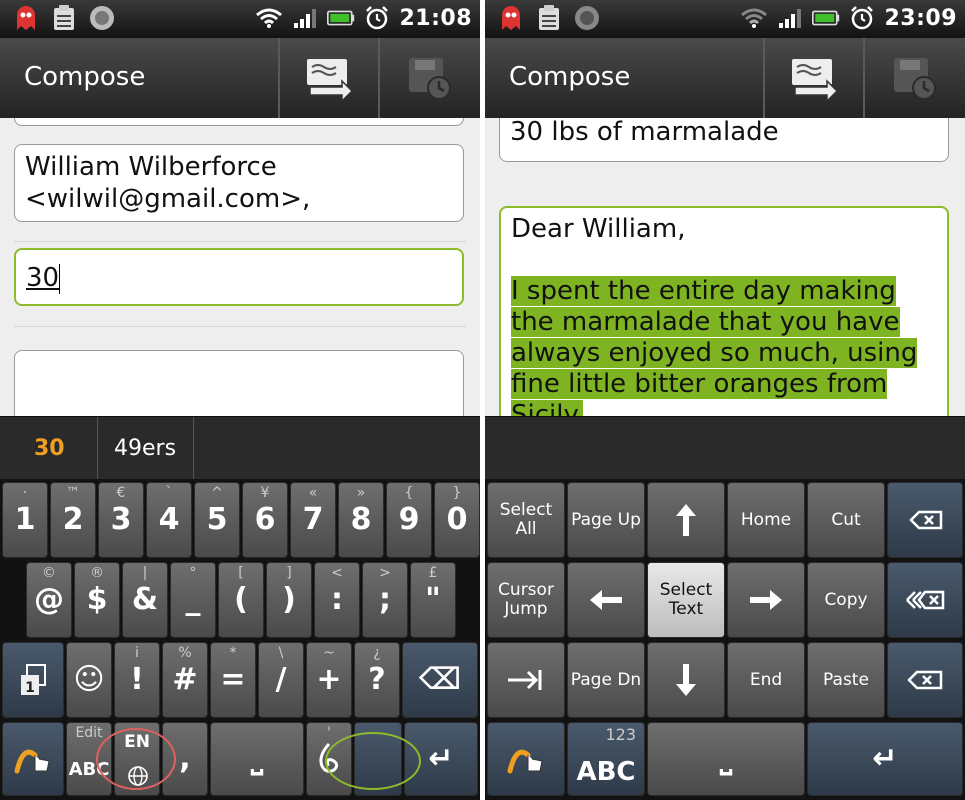  Describe the element at coordinates (281, 680) in the screenshot. I see `symbol-key: \ /` at that location.